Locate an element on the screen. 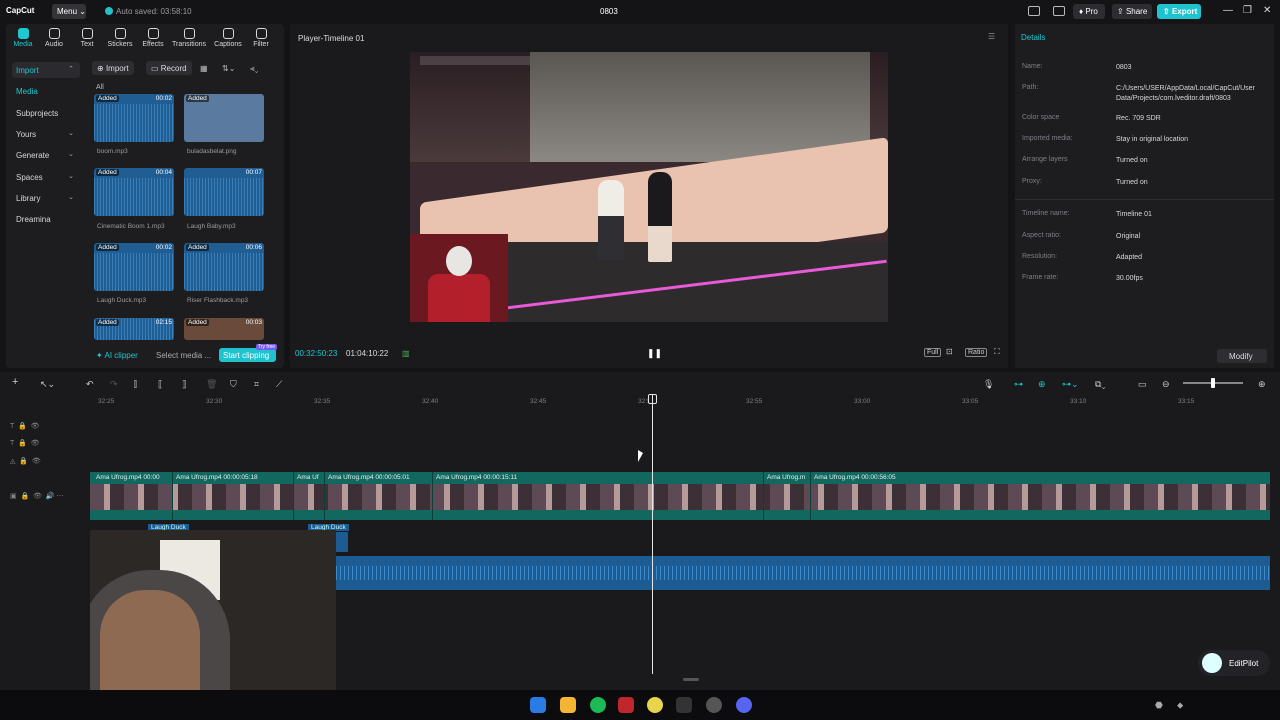  split-right-icon: ⟧ is located at coordinates (184, 384).